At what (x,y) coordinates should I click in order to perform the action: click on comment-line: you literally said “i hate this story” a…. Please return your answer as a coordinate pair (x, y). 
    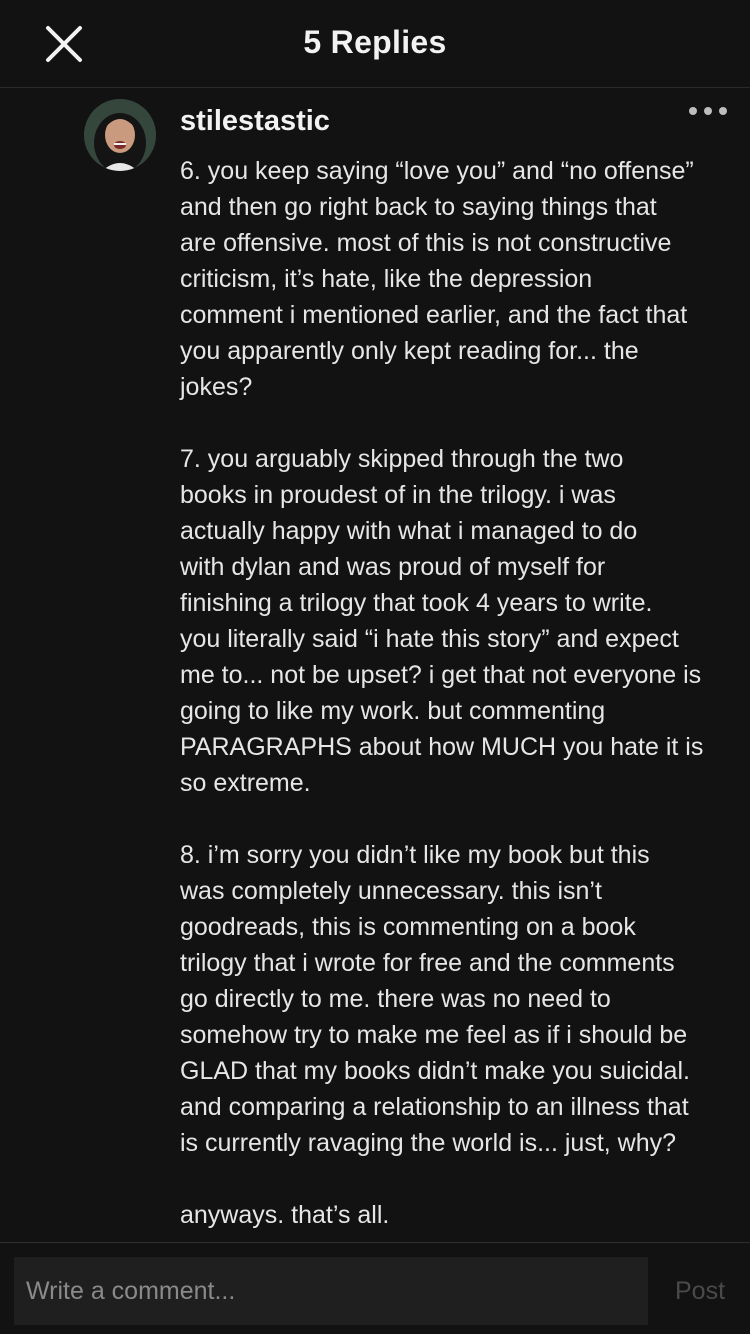
    Looking at the image, I should click on (429, 639).